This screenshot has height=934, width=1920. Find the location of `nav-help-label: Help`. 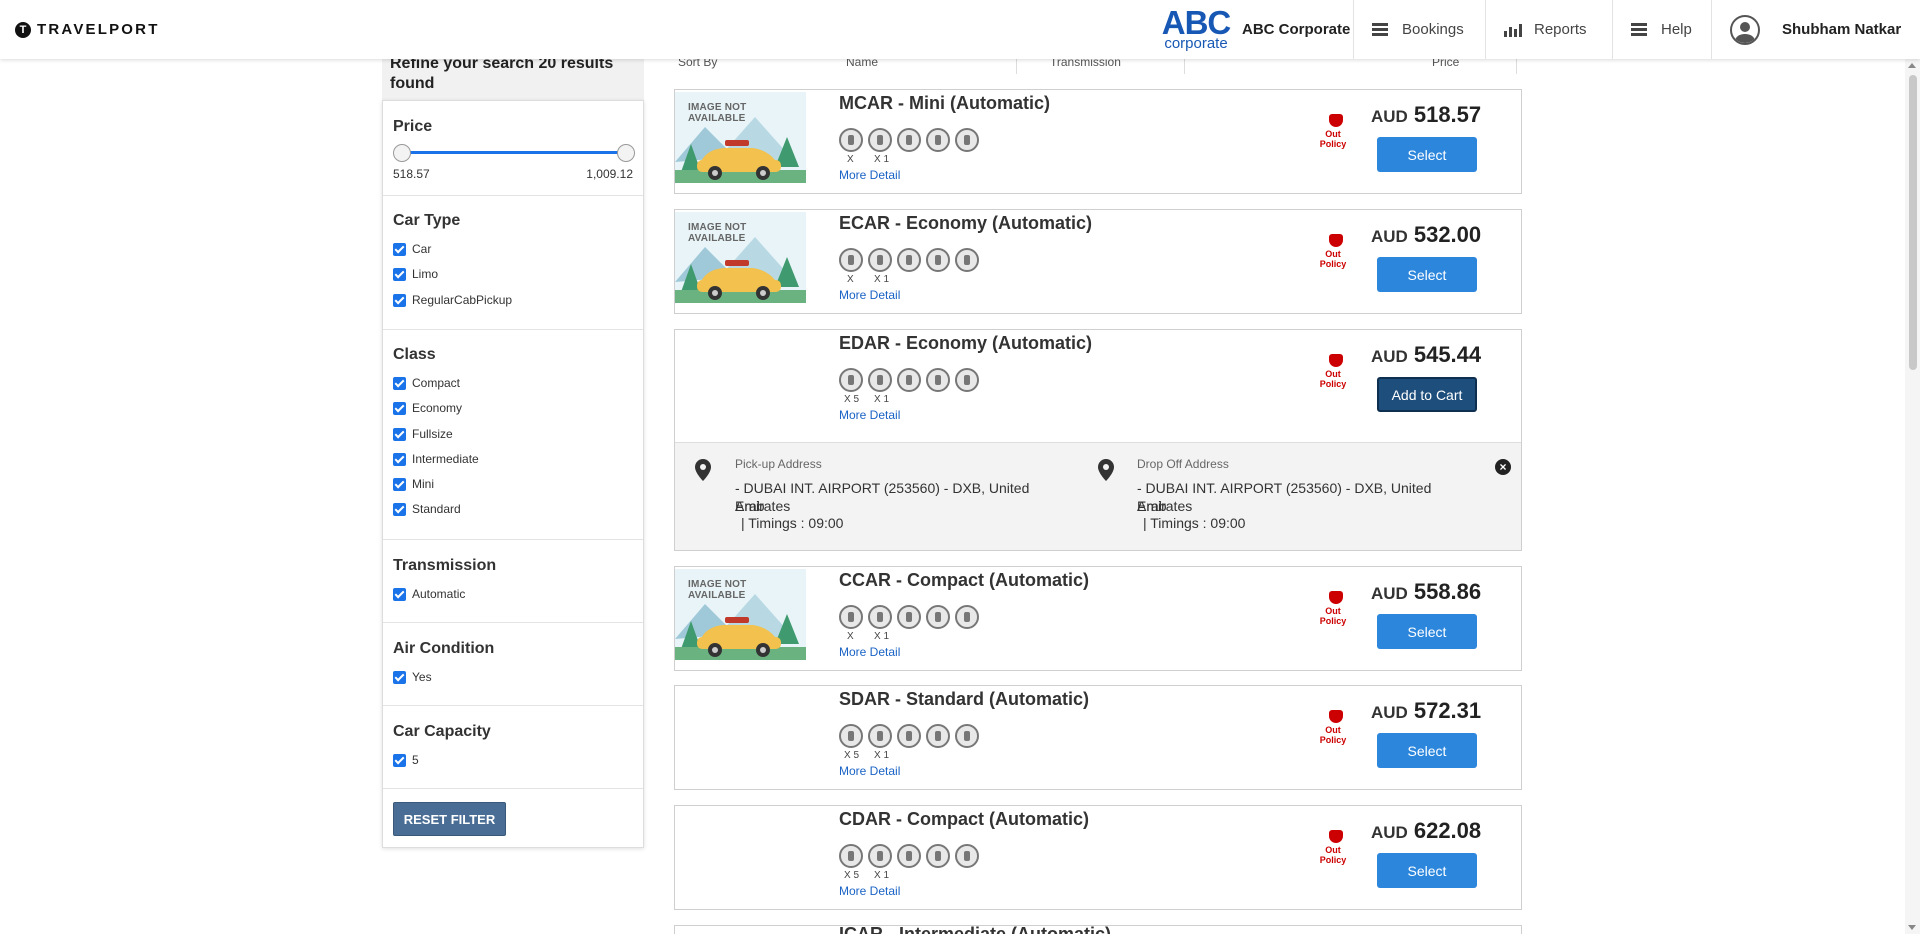

nav-help-label: Help is located at coordinates (1676, 29).